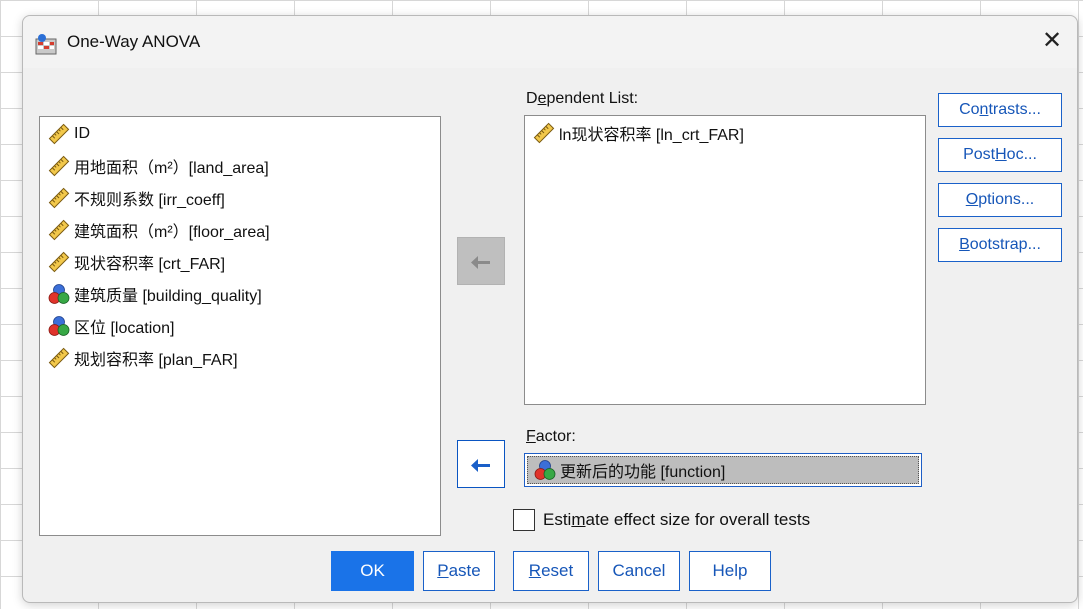 The width and height of the screenshot is (1083, 609). I want to click on estimate-effect-size-label: Estimate effect size for overall tests, so click(677, 519).